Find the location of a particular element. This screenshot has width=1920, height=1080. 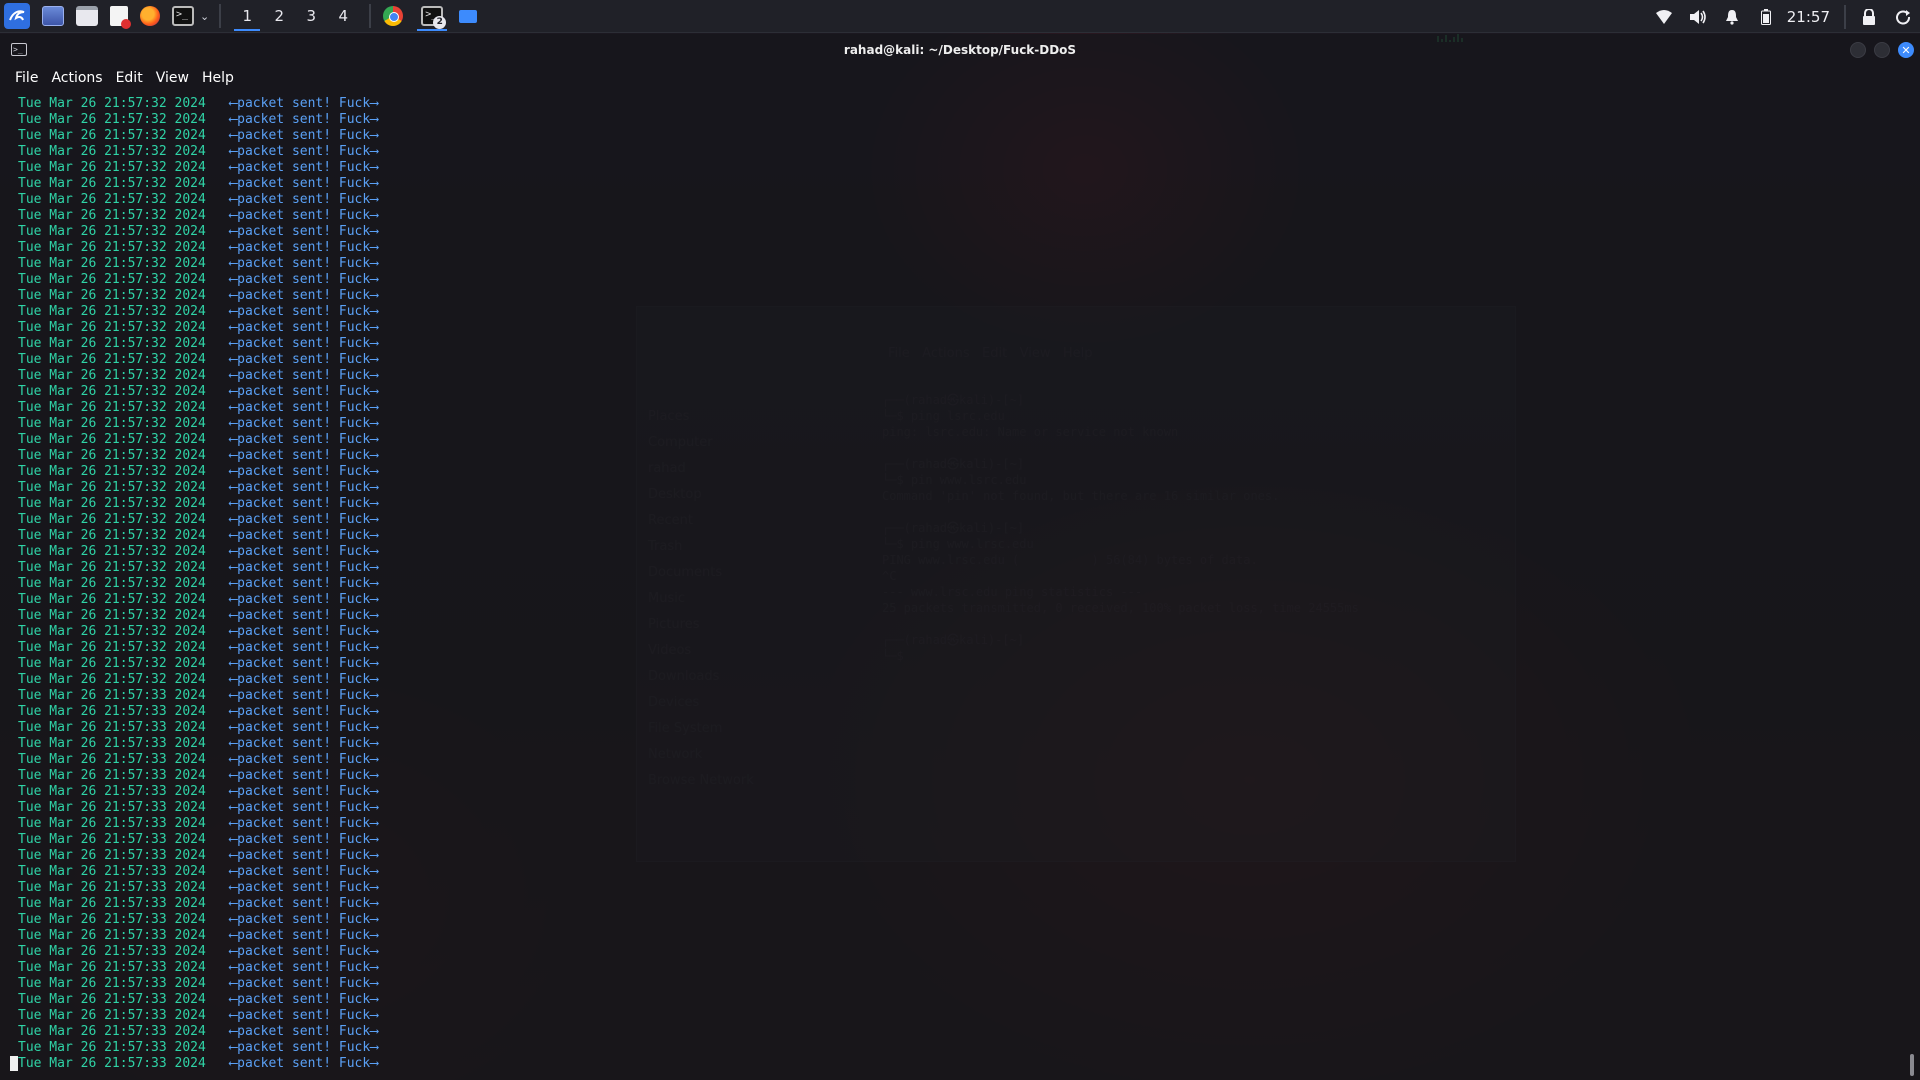

menu-actions: Actions is located at coordinates (76, 78).